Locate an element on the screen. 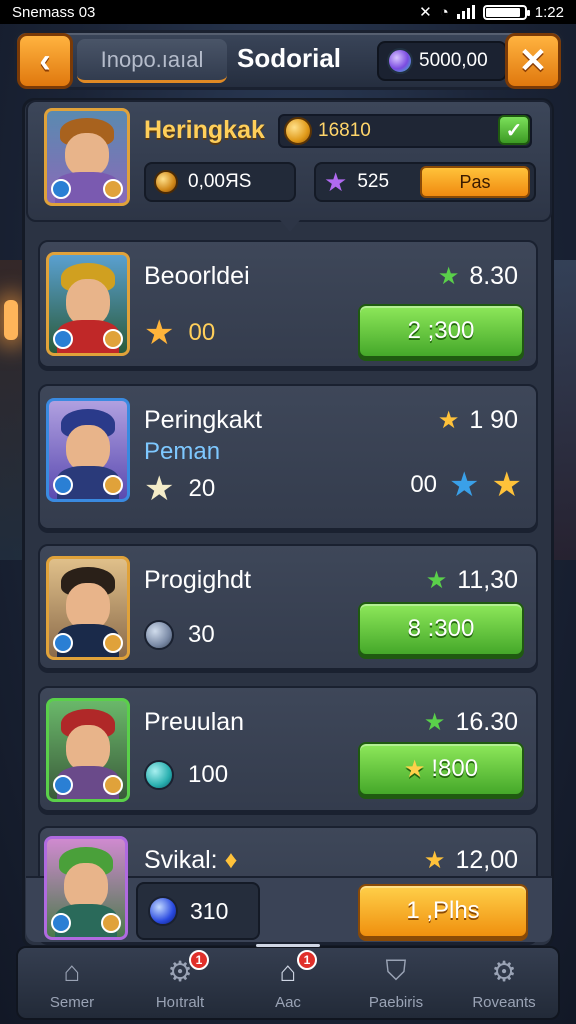 This screenshot has width=576, height=1024. close-button: ✕ is located at coordinates (533, 61).